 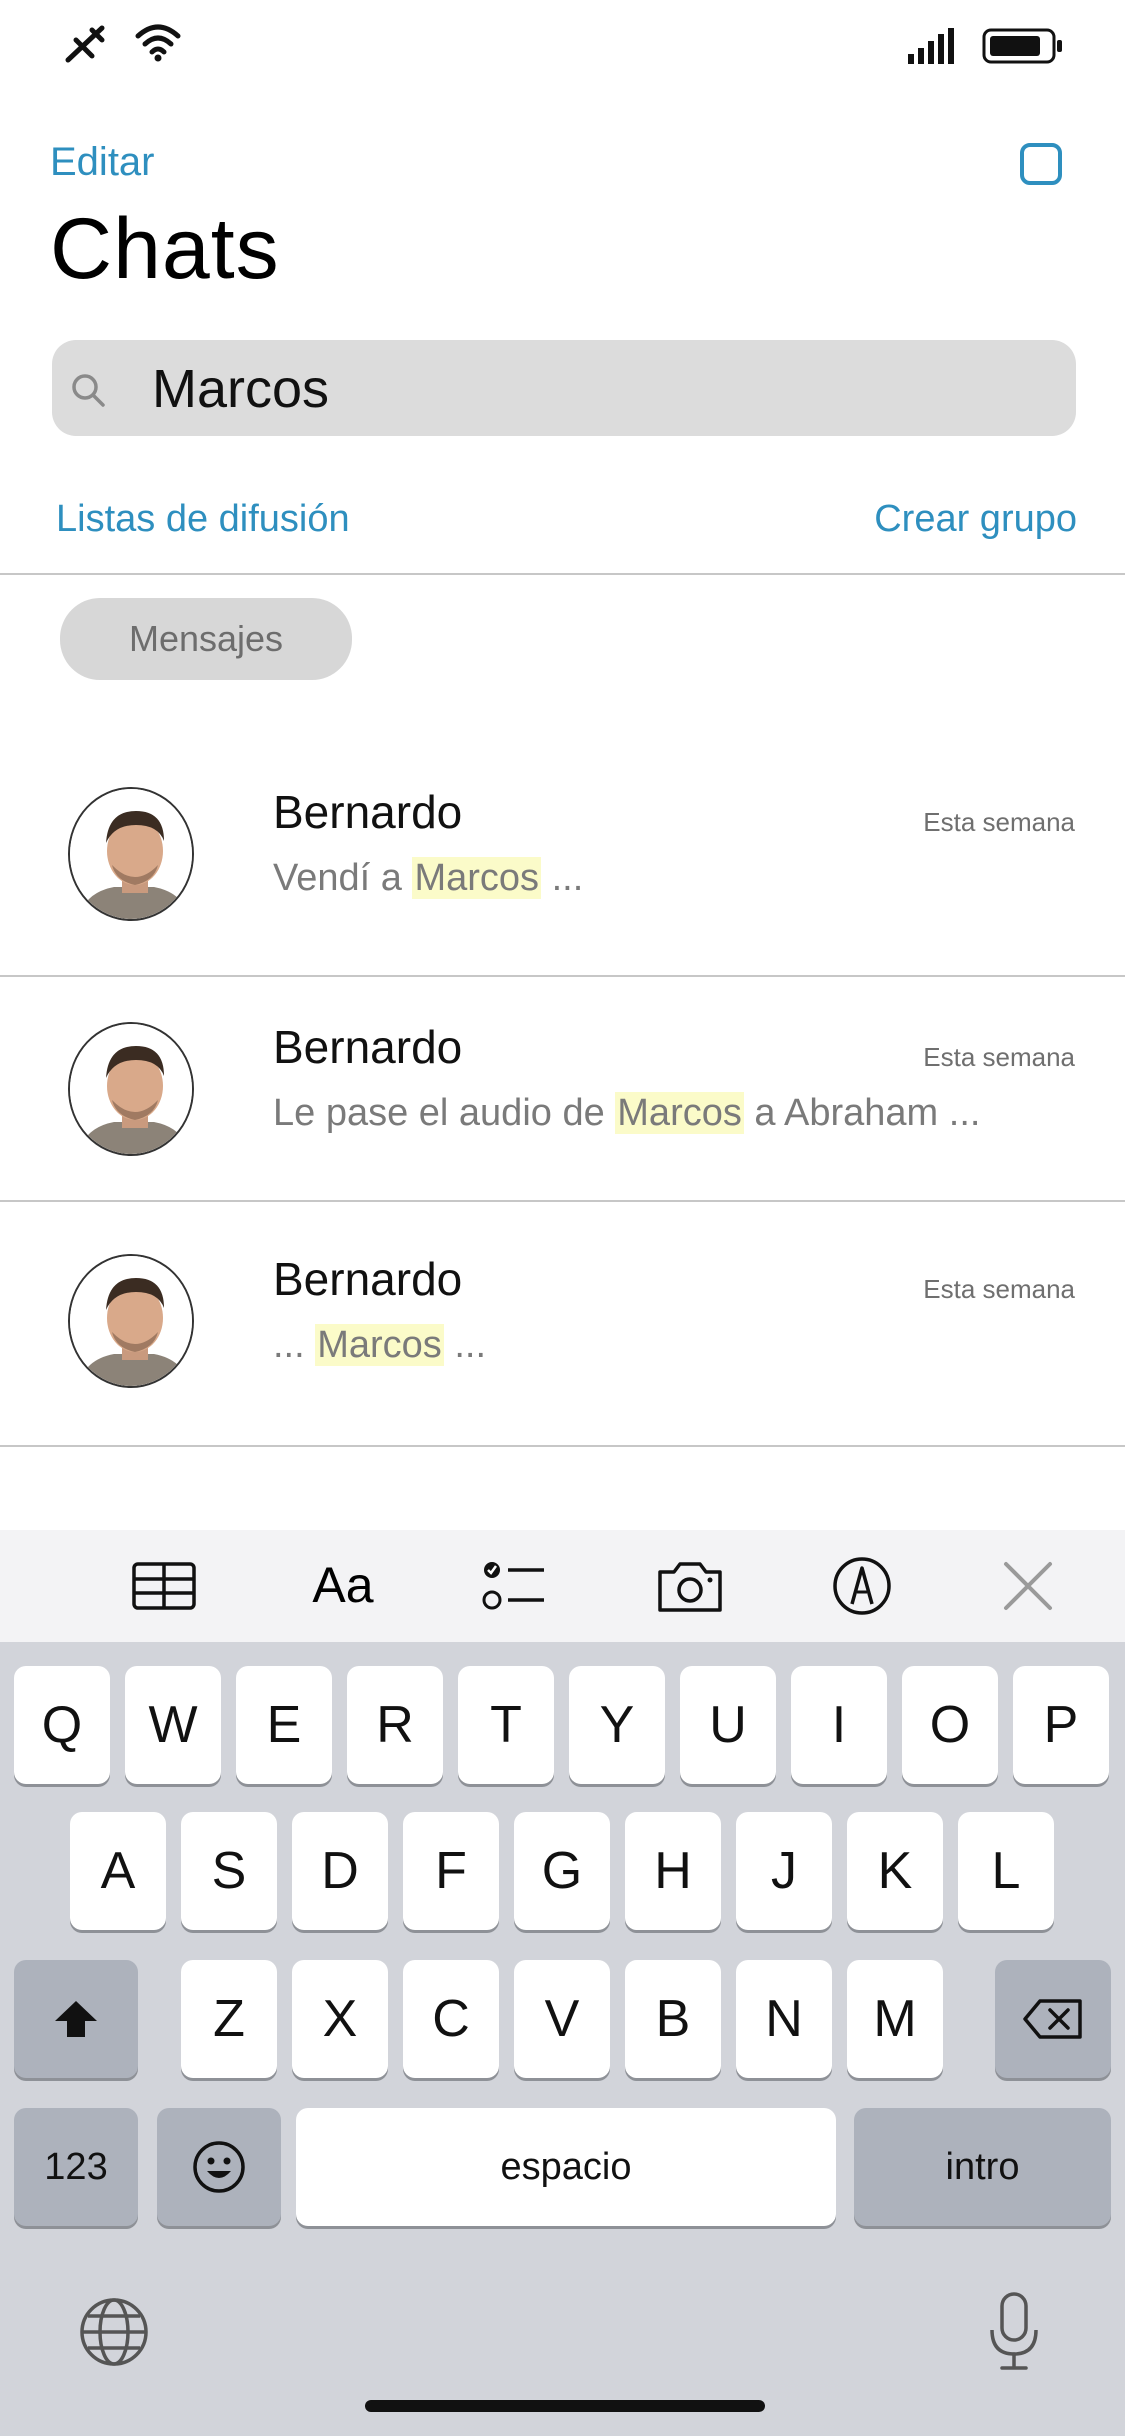 What do you see at coordinates (206, 639) in the screenshot?
I see `messages-filter-chip: Mensajes` at bounding box center [206, 639].